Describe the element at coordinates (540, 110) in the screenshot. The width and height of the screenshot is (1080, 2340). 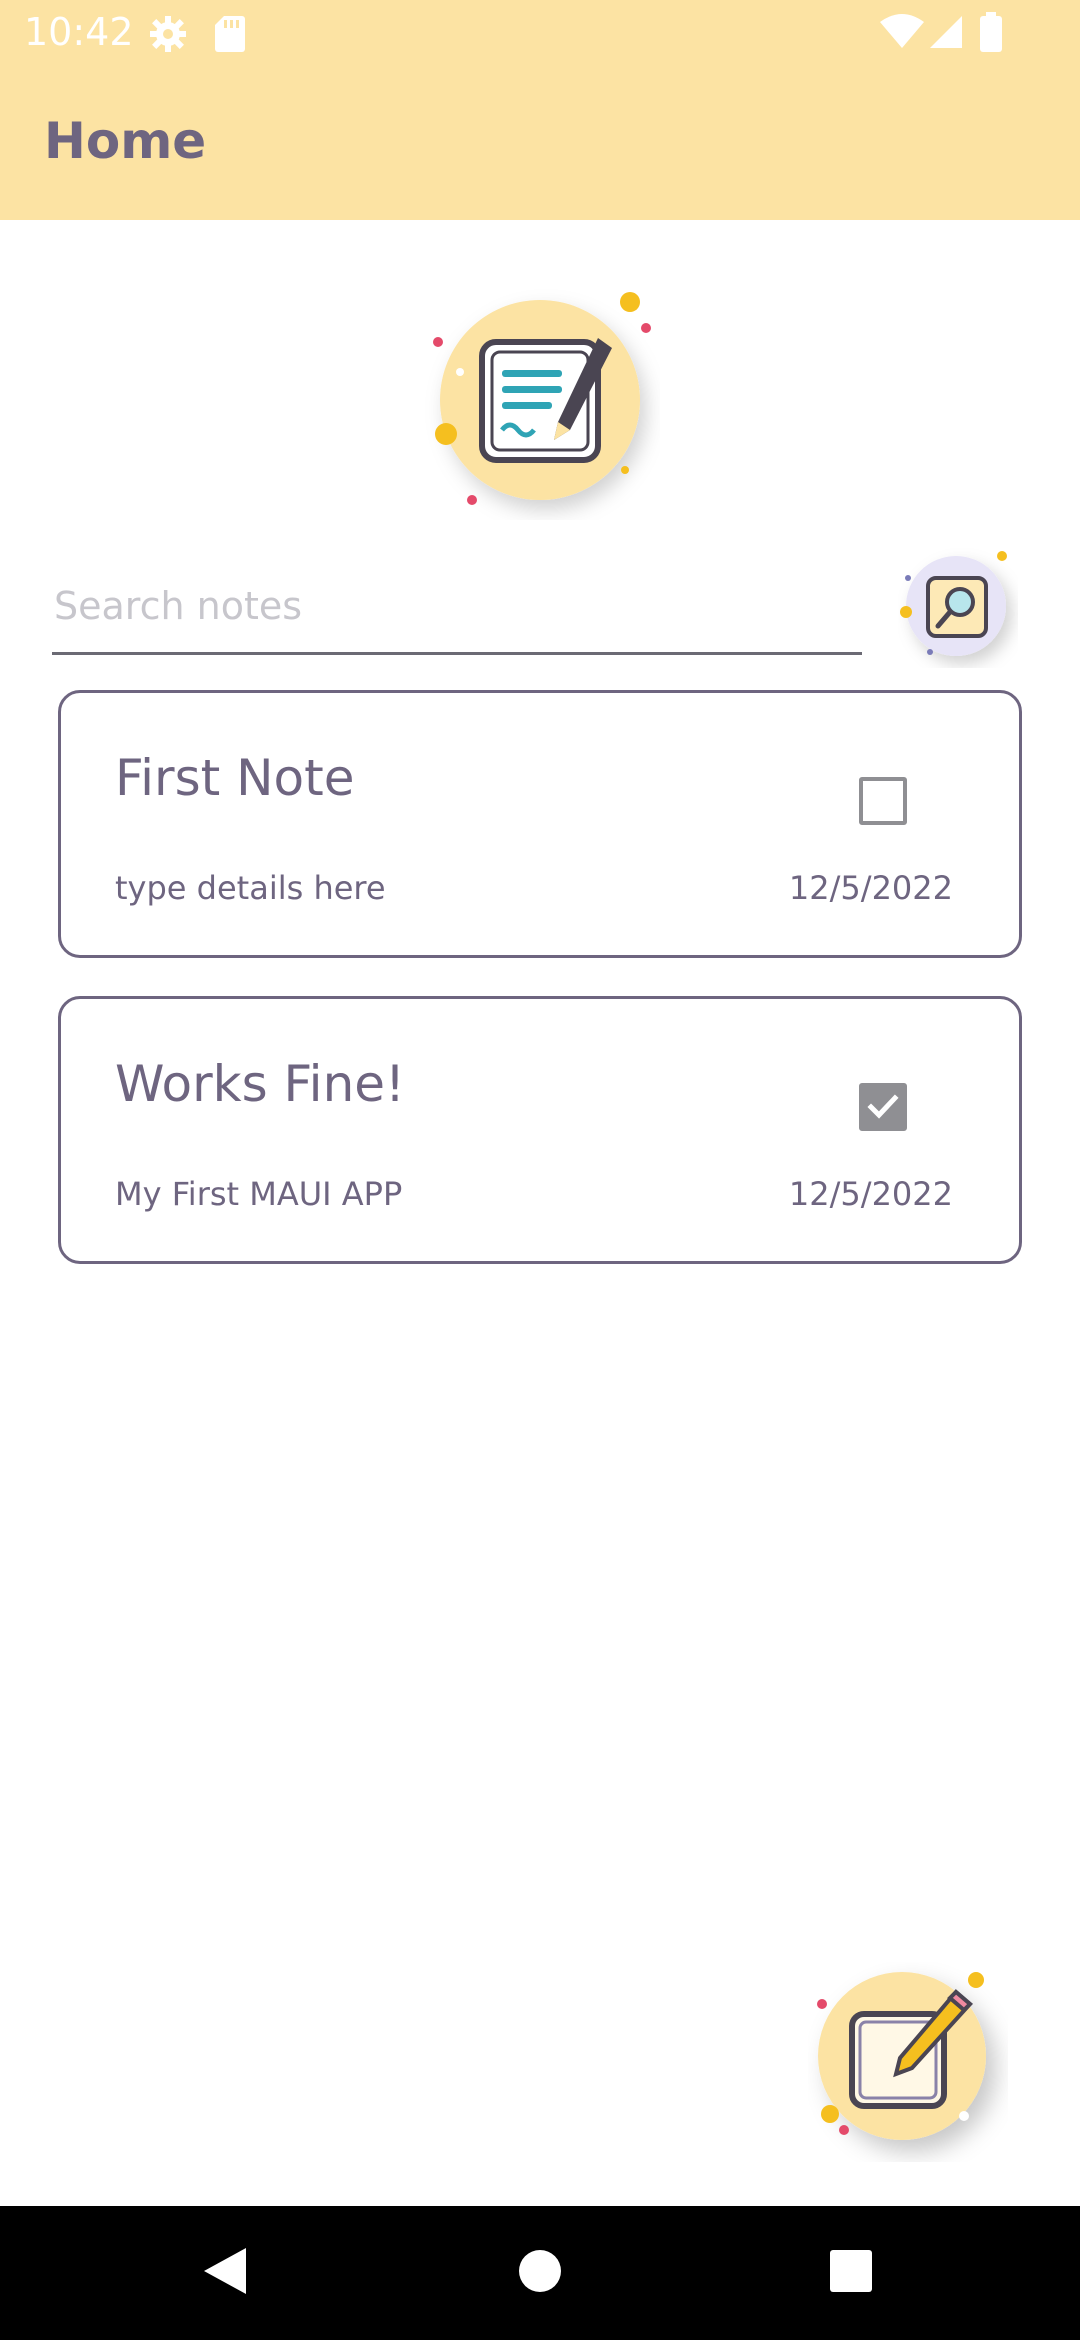
I see `app-bar: 10:42 Home` at that location.